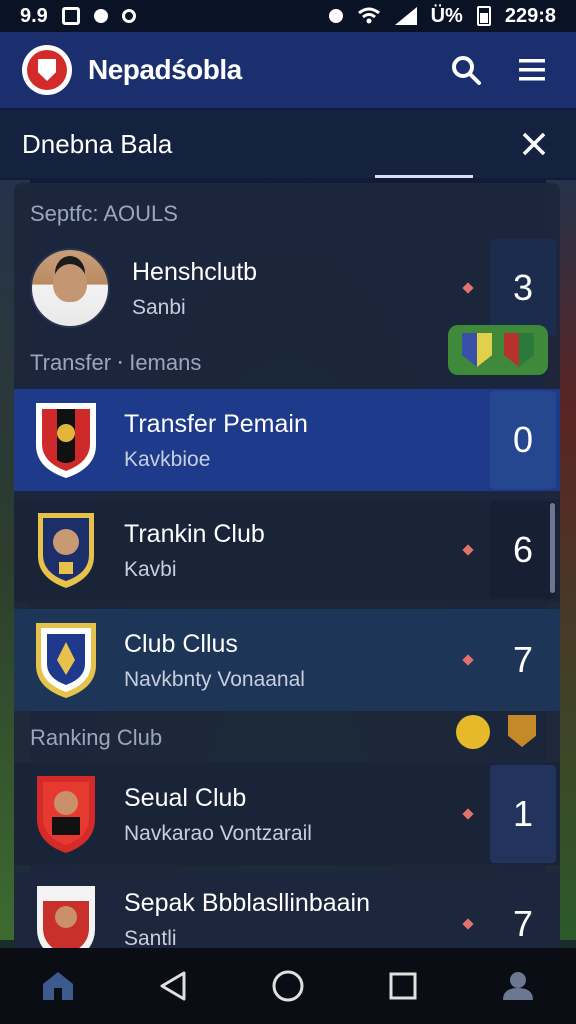 This screenshot has width=576, height=1024. I want to click on close-icon, so click(534, 144).